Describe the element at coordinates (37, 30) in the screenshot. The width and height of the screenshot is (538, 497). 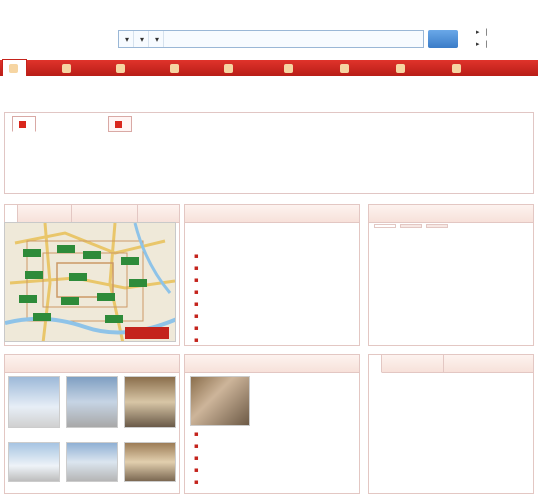
I see `site-logo` at that location.